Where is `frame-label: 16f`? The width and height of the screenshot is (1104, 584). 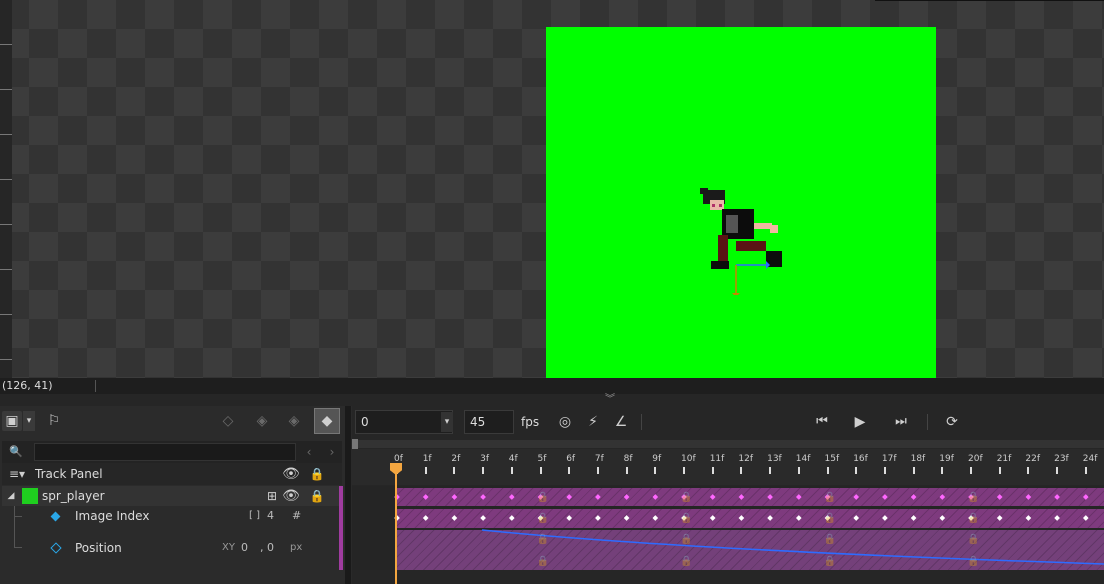
frame-label: 16f is located at coordinates (860, 459).